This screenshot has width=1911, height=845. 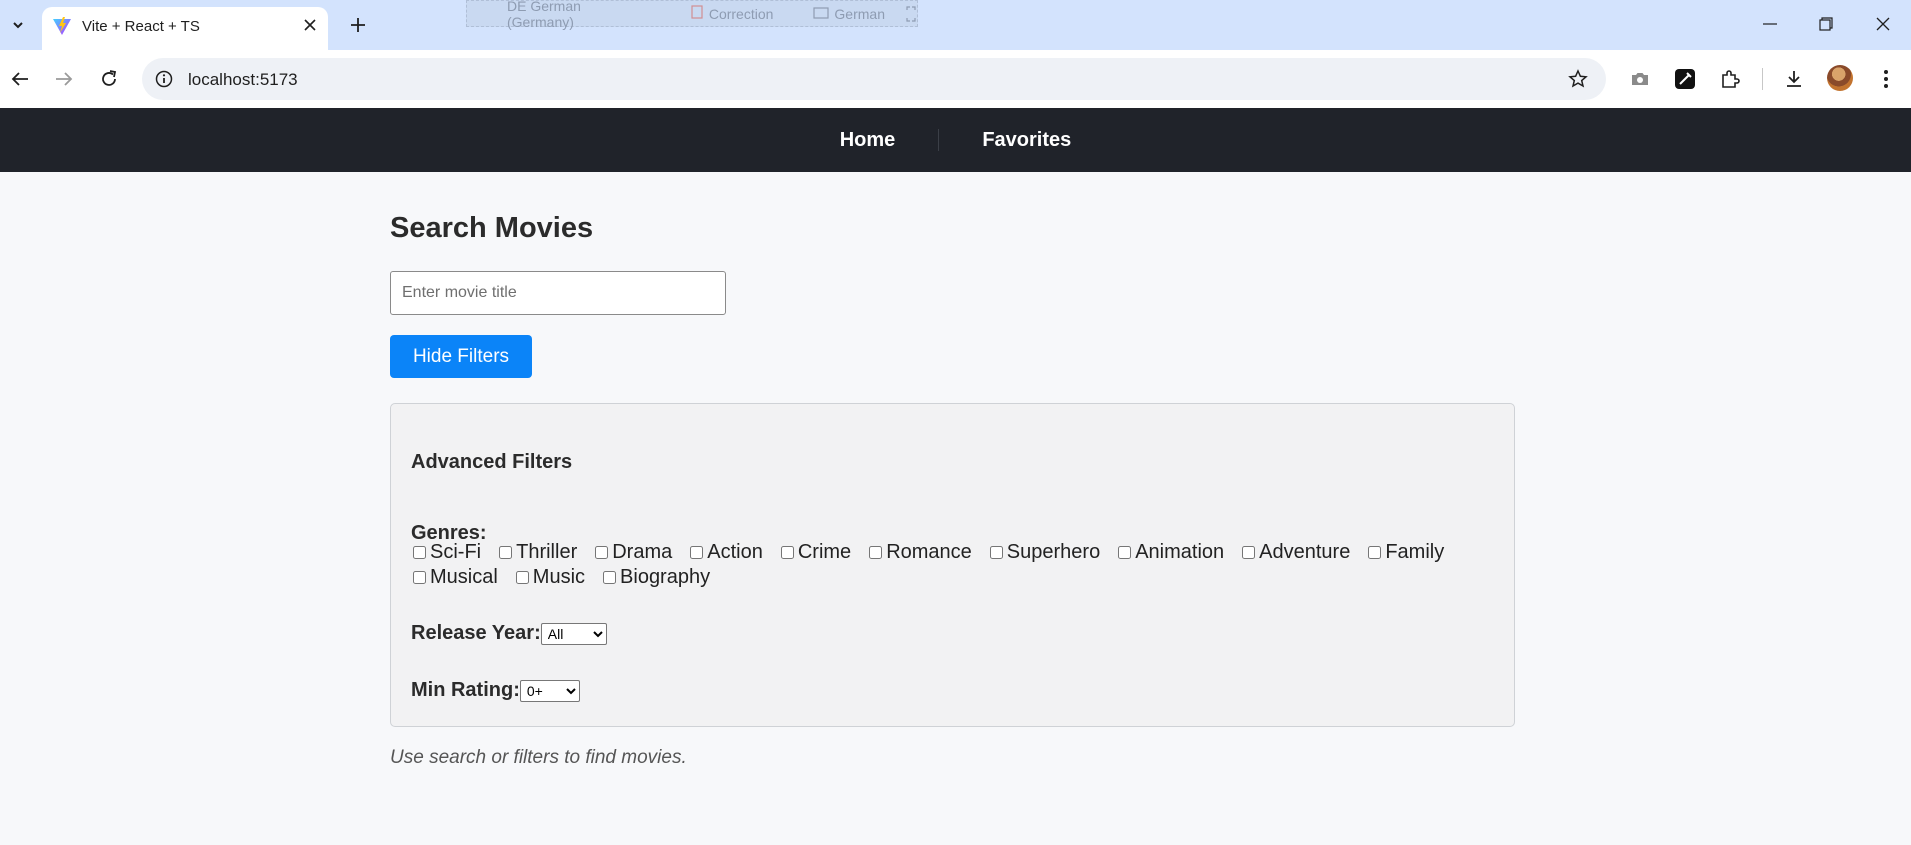 What do you see at coordinates (358, 25) in the screenshot?
I see `new-tab-plus-icon` at bounding box center [358, 25].